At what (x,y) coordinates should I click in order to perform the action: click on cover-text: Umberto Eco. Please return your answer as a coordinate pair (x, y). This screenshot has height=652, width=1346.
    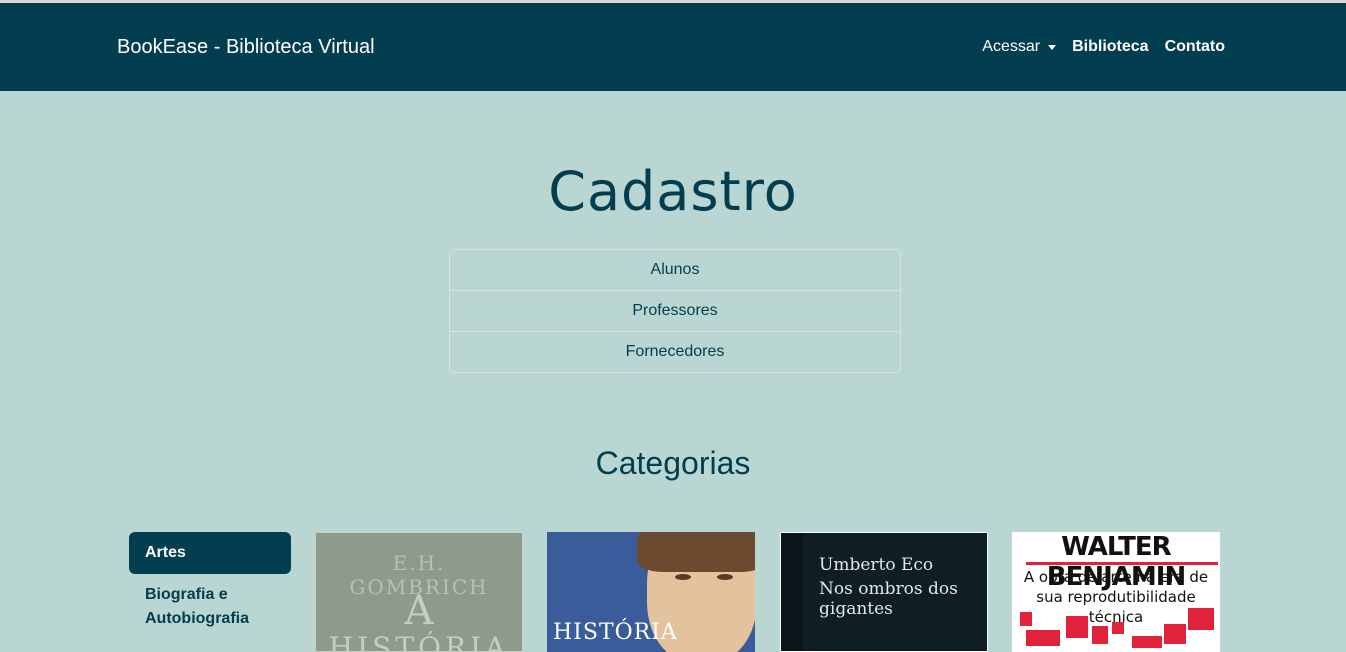
    Looking at the image, I should click on (876, 565).